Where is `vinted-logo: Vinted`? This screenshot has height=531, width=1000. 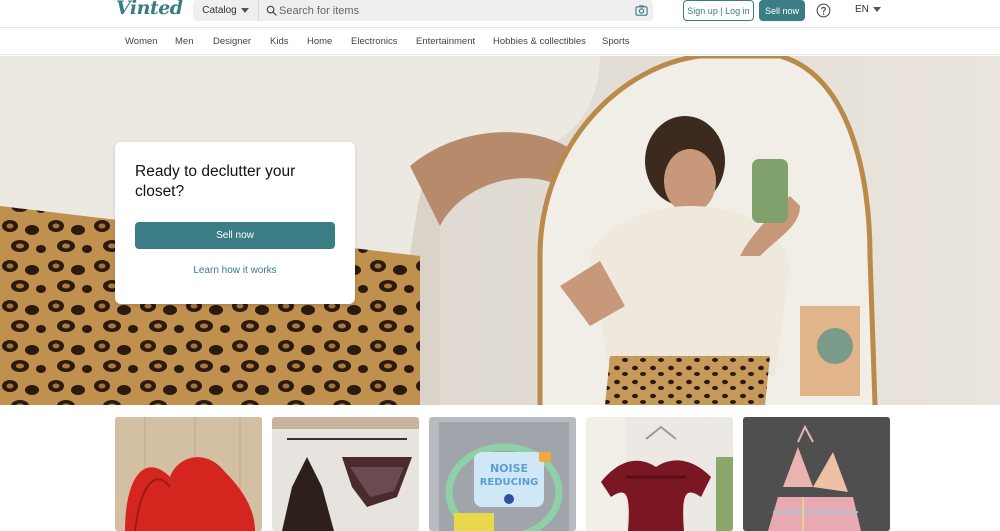
vinted-logo: Vinted is located at coordinates (149, 9).